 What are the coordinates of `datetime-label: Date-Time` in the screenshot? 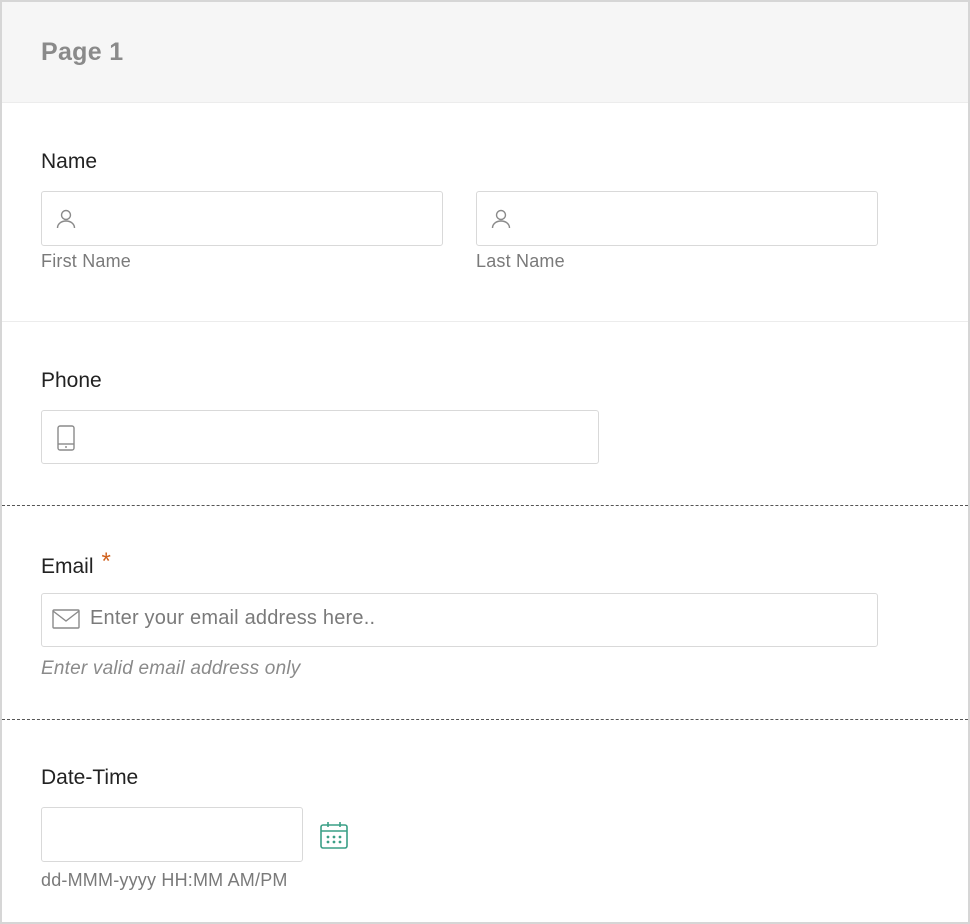 It's located at (90, 777).